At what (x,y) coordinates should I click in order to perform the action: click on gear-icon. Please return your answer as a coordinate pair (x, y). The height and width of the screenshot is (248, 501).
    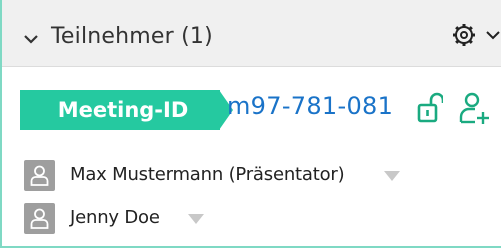
    Looking at the image, I should click on (469, 35).